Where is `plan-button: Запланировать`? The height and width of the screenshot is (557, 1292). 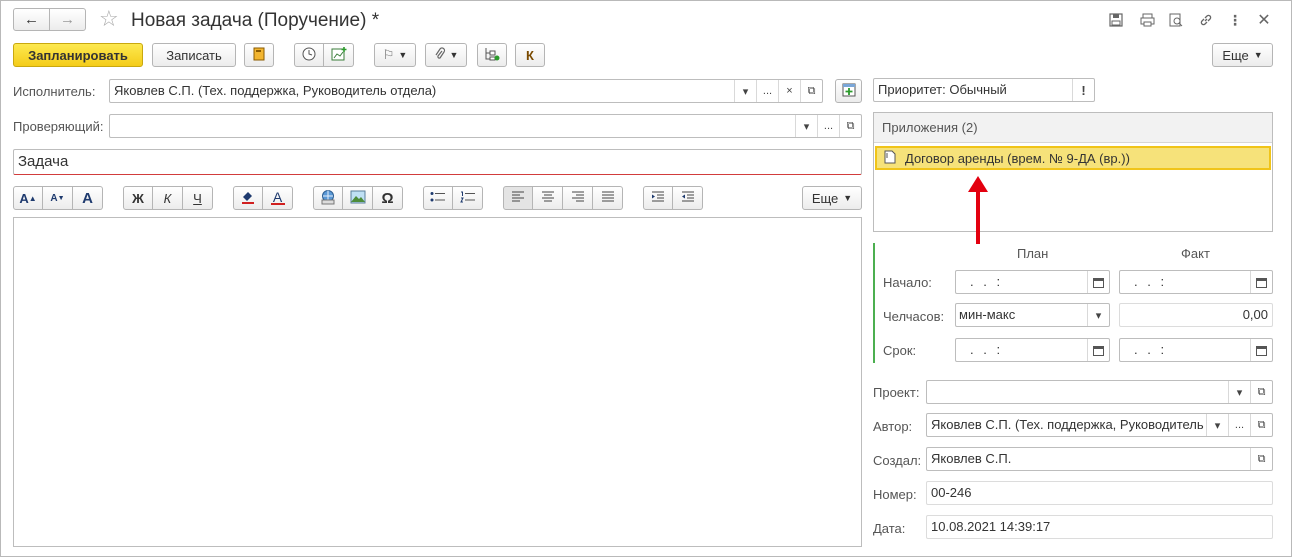 plan-button: Запланировать is located at coordinates (78, 55).